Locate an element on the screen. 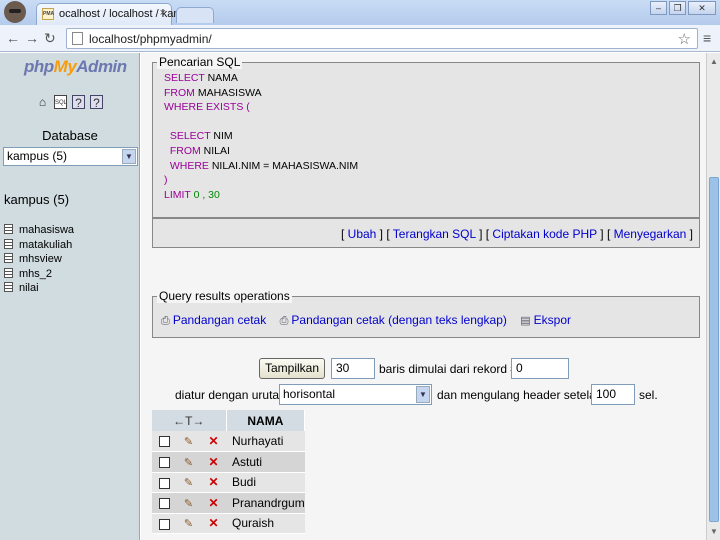 The height and width of the screenshot is (540, 720). sidebar-table-item: nilai is located at coordinates (39, 288).